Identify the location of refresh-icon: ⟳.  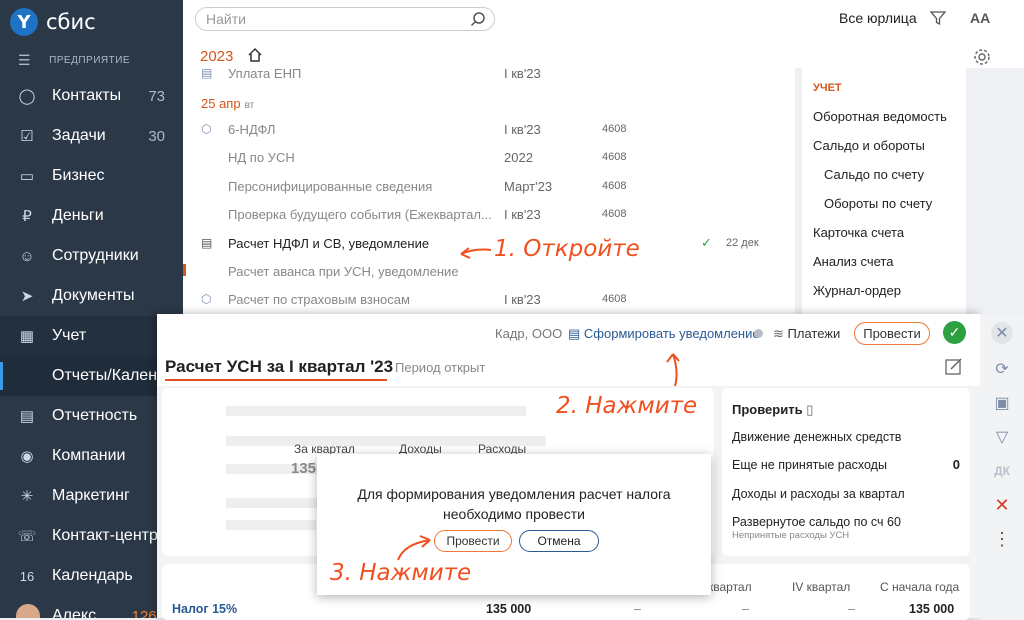
(1002, 369).